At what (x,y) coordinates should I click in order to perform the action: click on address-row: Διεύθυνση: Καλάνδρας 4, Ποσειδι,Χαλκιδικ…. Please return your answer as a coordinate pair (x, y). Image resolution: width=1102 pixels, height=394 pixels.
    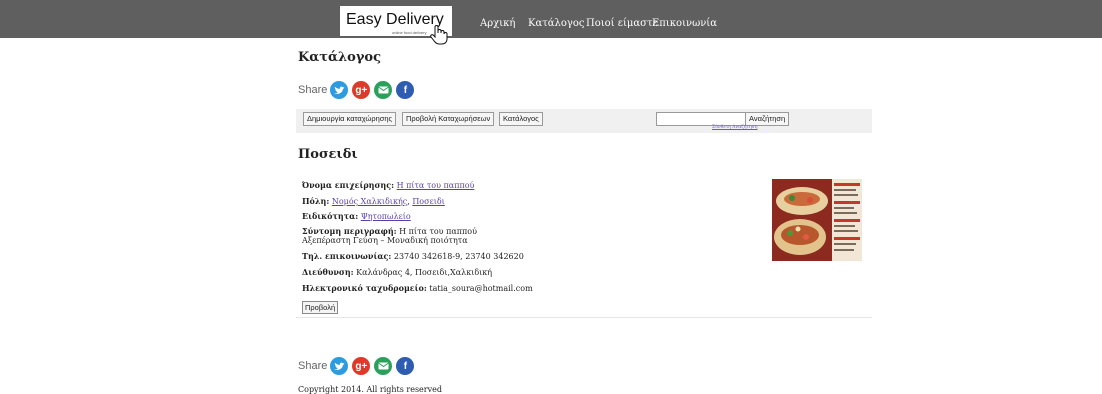
    Looking at the image, I should click on (397, 272).